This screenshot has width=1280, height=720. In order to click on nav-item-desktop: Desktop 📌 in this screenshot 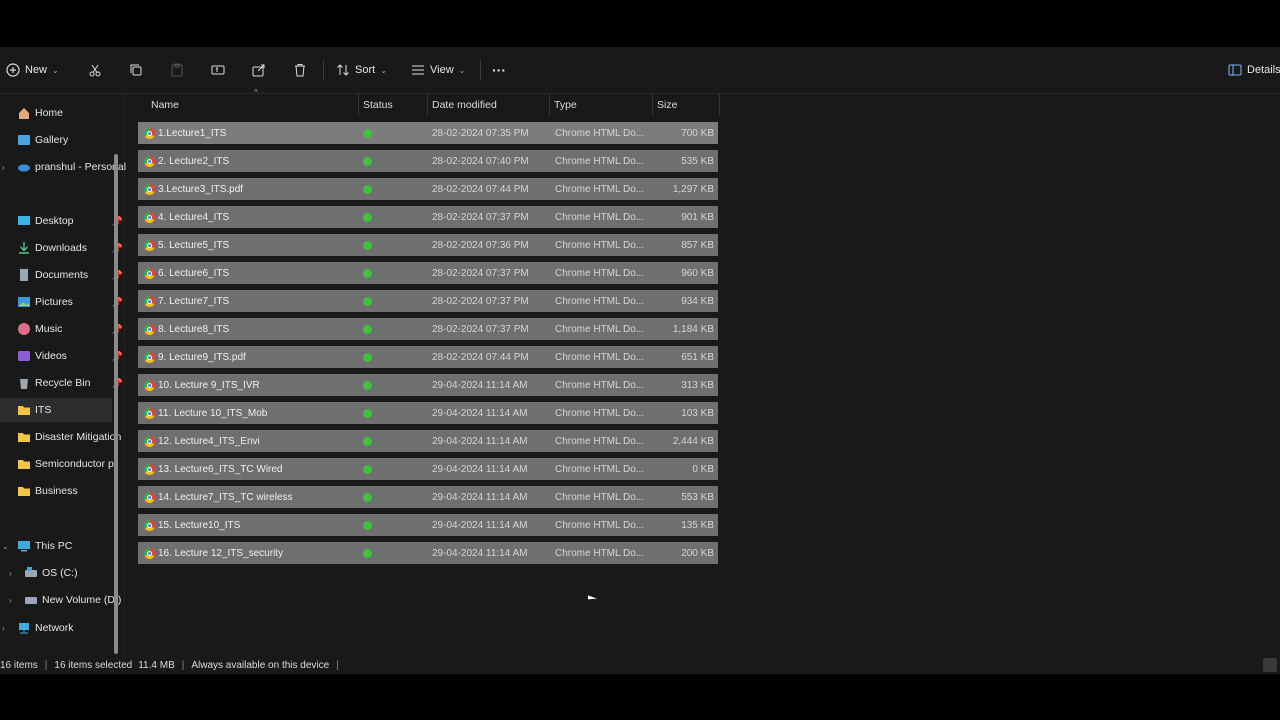, I will do `click(64, 221)`.